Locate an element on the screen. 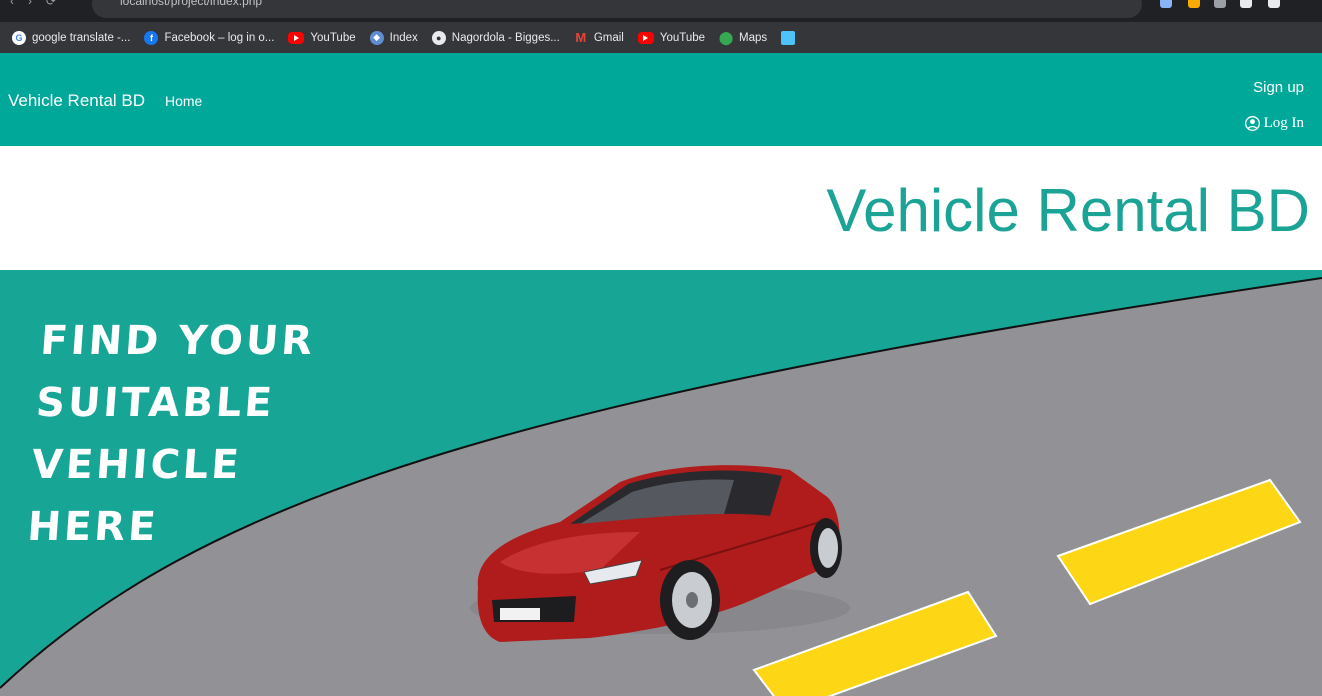 The image size is (1322, 696). signup-link: Sign up is located at coordinates (1278, 87).